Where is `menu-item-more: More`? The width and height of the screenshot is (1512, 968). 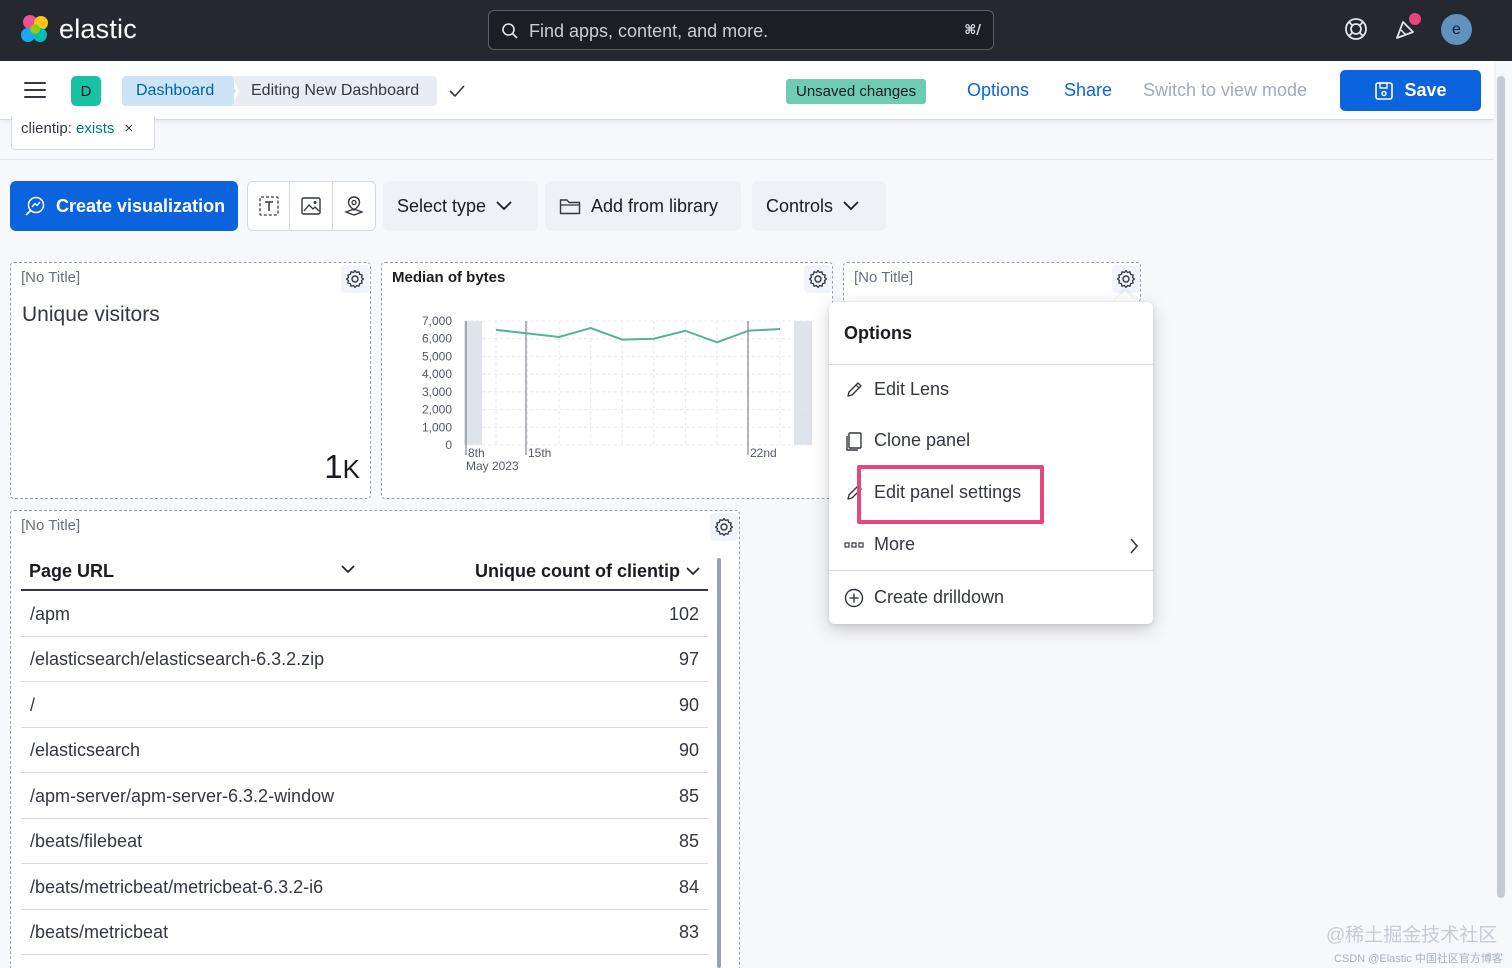 menu-item-more: More is located at coordinates (991, 544).